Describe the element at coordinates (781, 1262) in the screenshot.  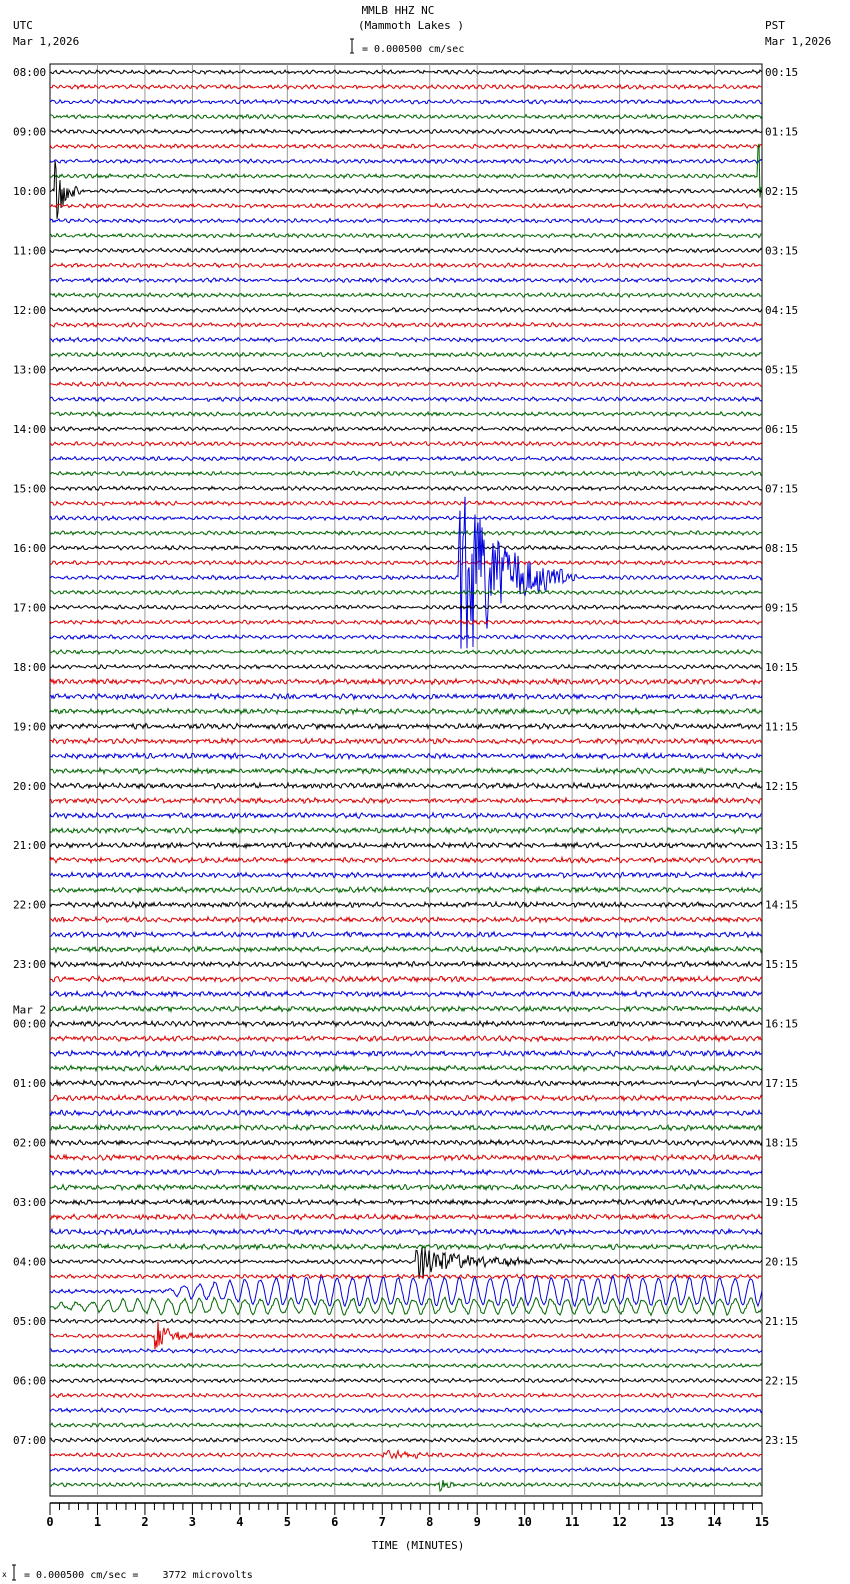
I see `right-hour-label: 20:15` at that location.